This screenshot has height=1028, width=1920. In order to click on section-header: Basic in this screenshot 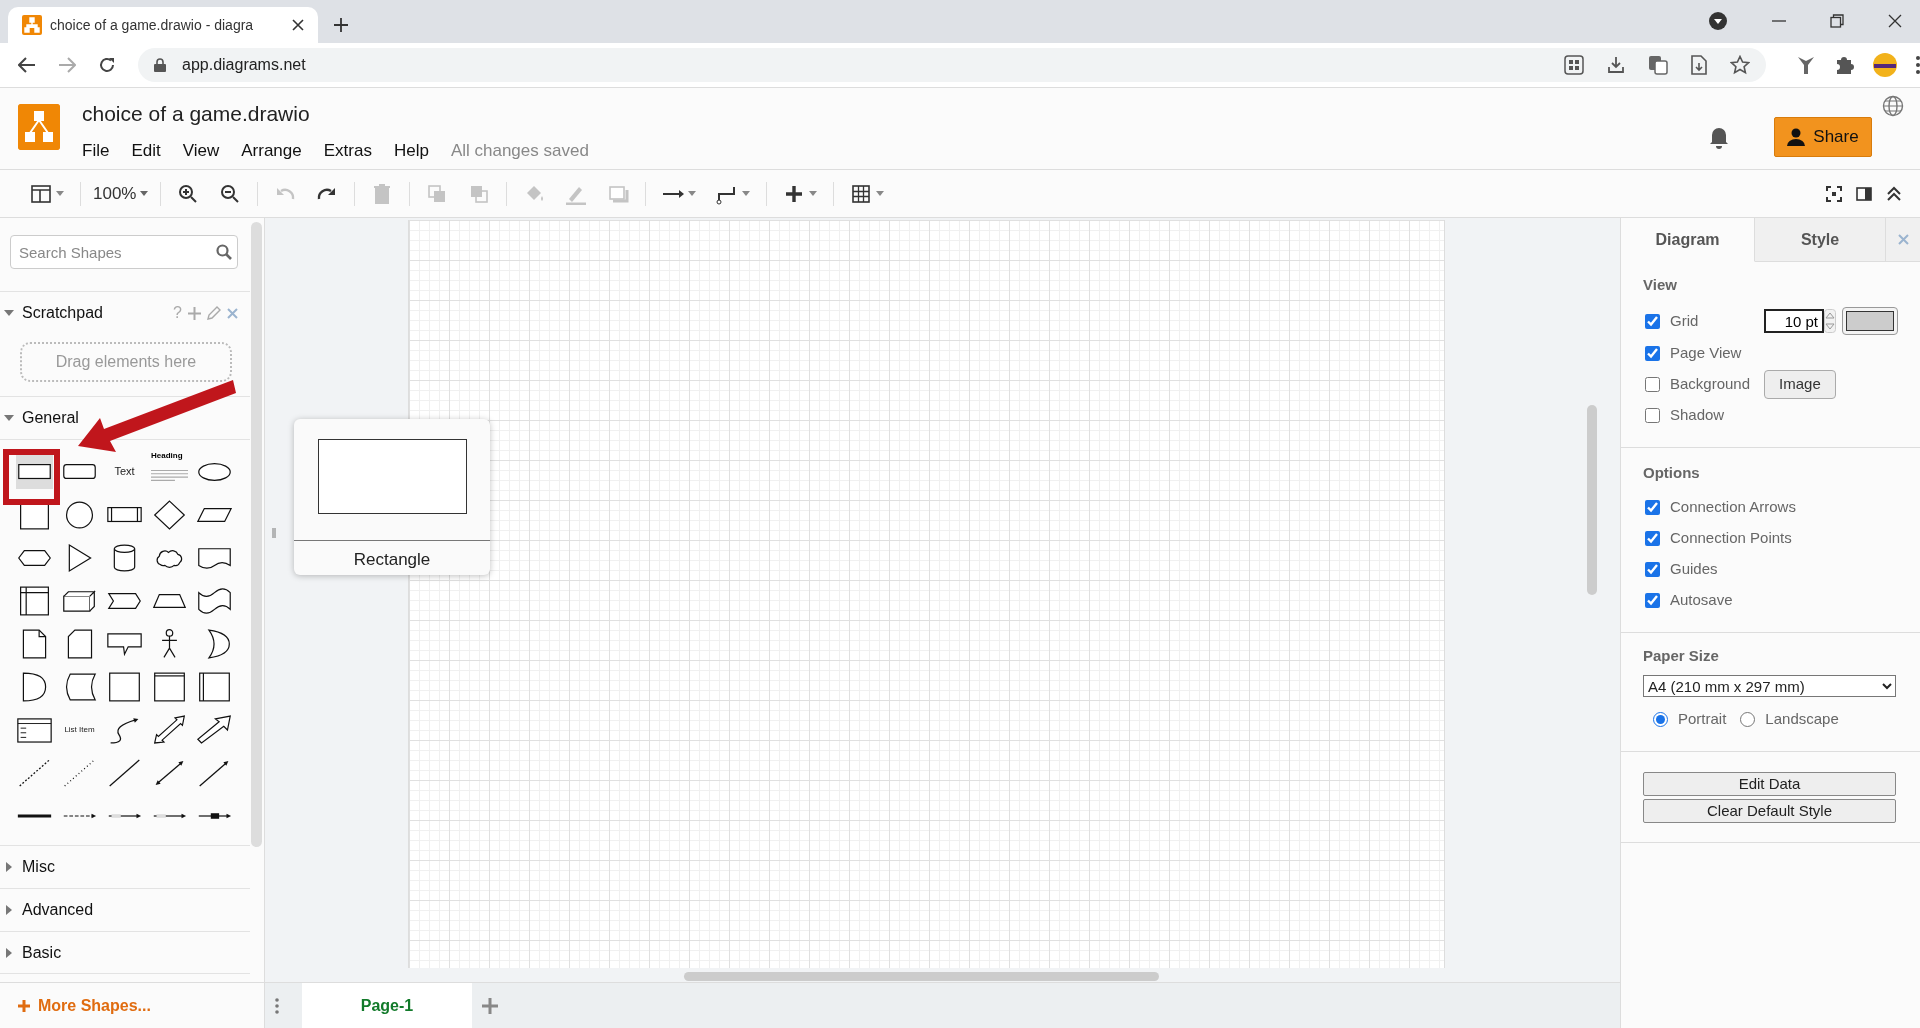, I will do `click(125, 952)`.